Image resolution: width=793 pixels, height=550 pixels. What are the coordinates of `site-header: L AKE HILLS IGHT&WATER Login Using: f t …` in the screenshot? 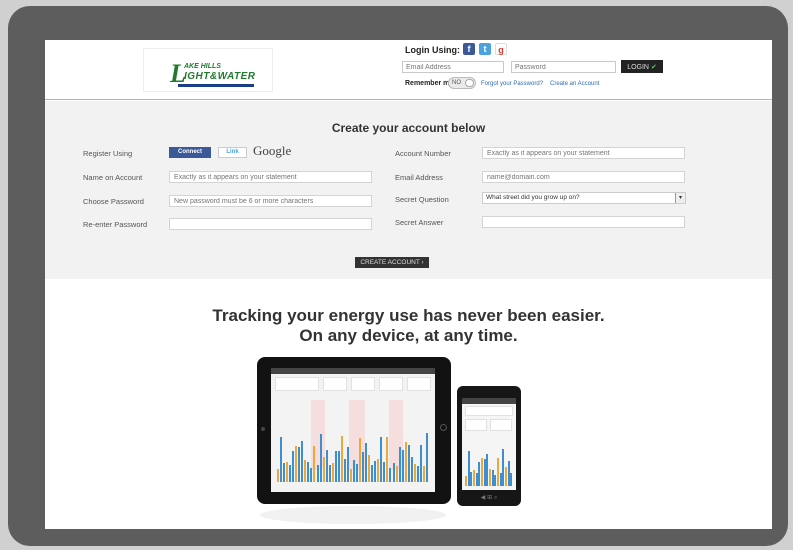 It's located at (408, 70).